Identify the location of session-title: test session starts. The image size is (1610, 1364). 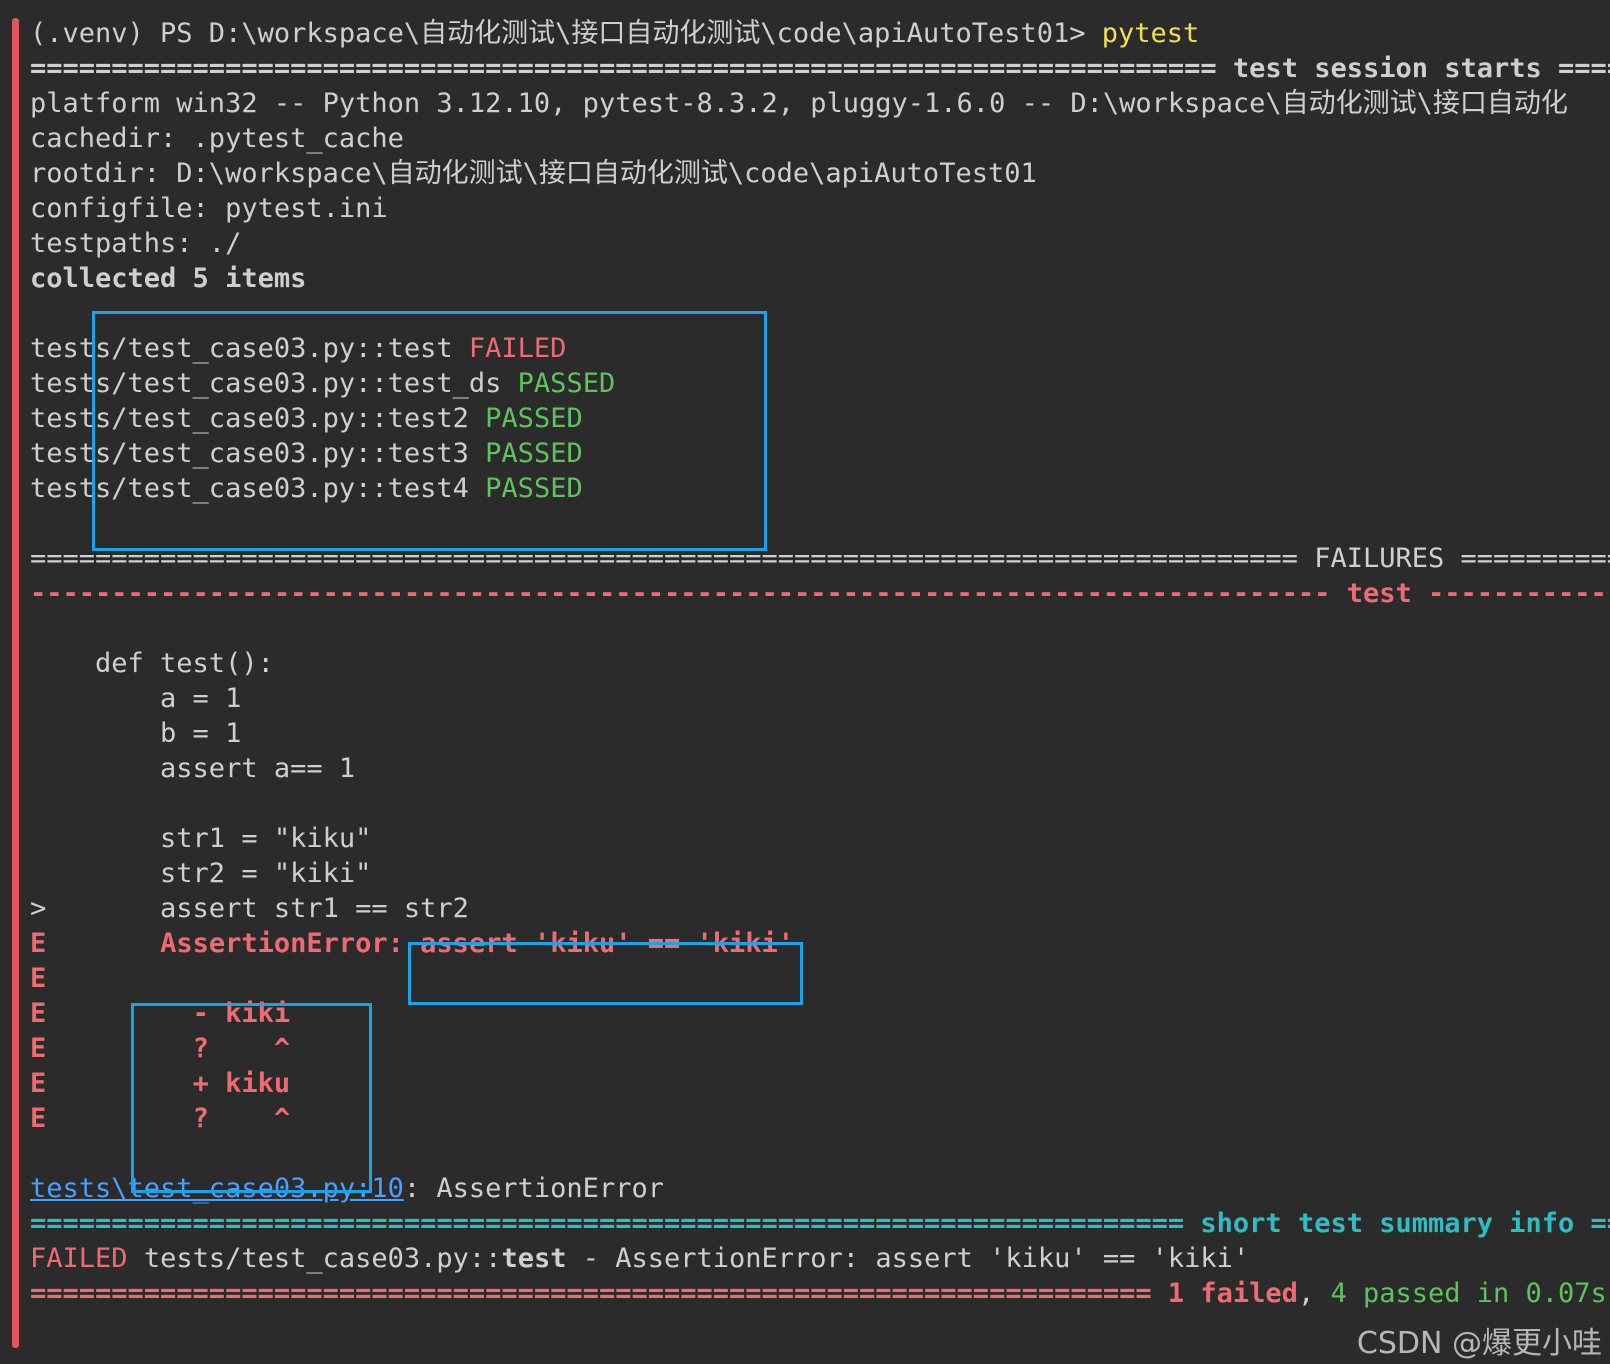
(1387, 68).